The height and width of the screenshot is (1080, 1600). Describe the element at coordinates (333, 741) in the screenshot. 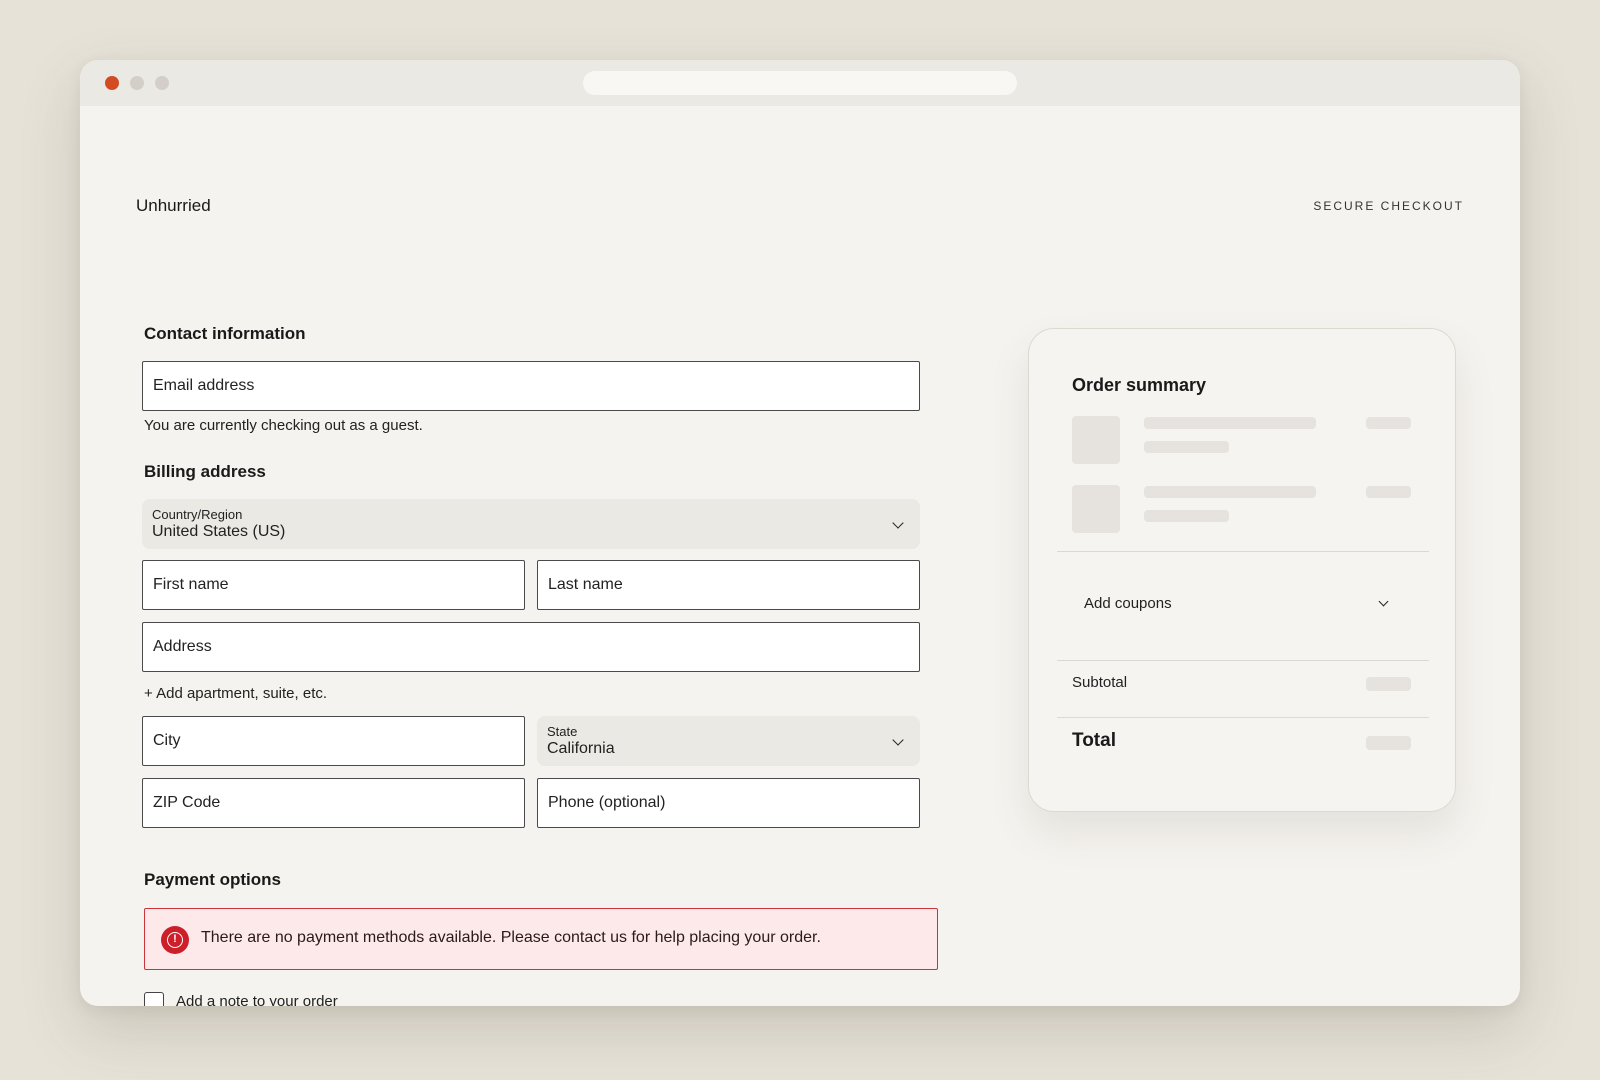

I see `city-field: City` at that location.